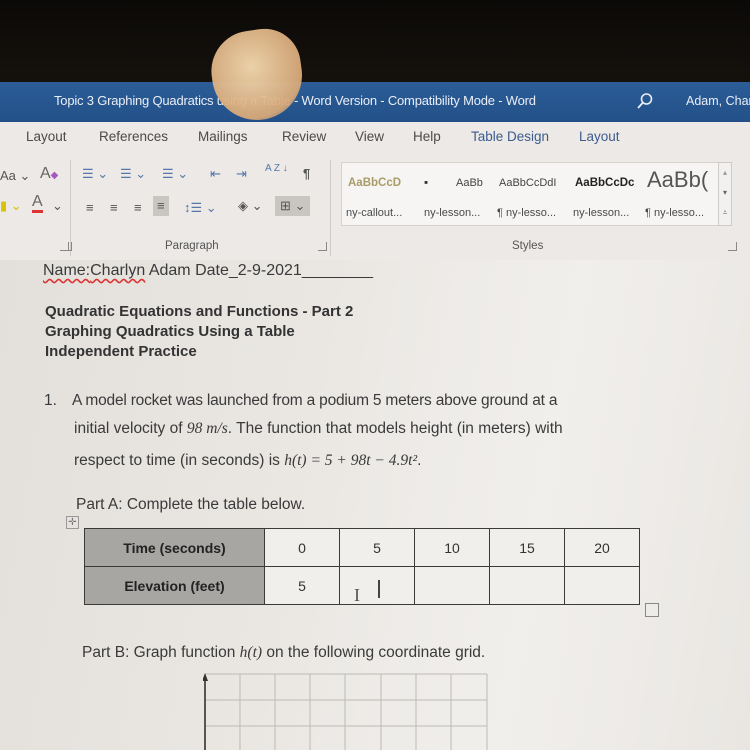 The width and height of the screenshot is (750, 750). What do you see at coordinates (241, 174) in the screenshot?
I see `increase-indent-button: ⇥` at bounding box center [241, 174].